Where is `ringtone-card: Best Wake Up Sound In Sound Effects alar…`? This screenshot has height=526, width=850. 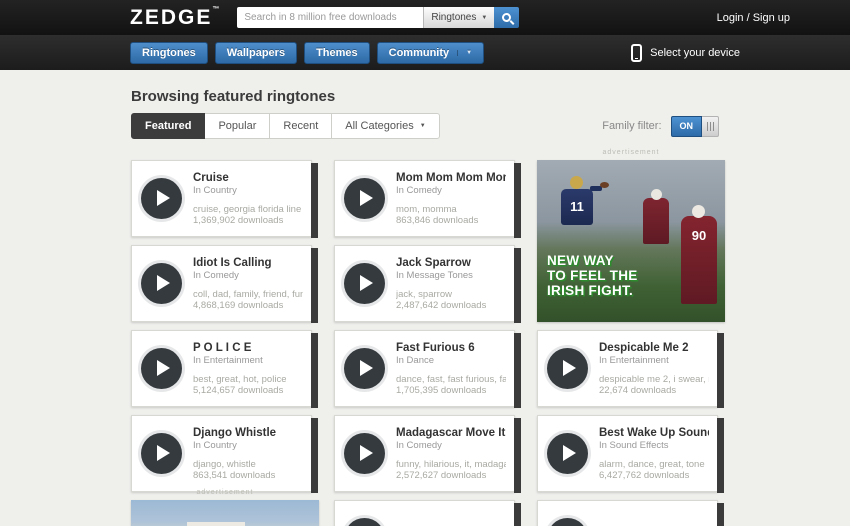 ringtone-card: Best Wake Up Sound In Sound Effects alar… is located at coordinates (630, 454).